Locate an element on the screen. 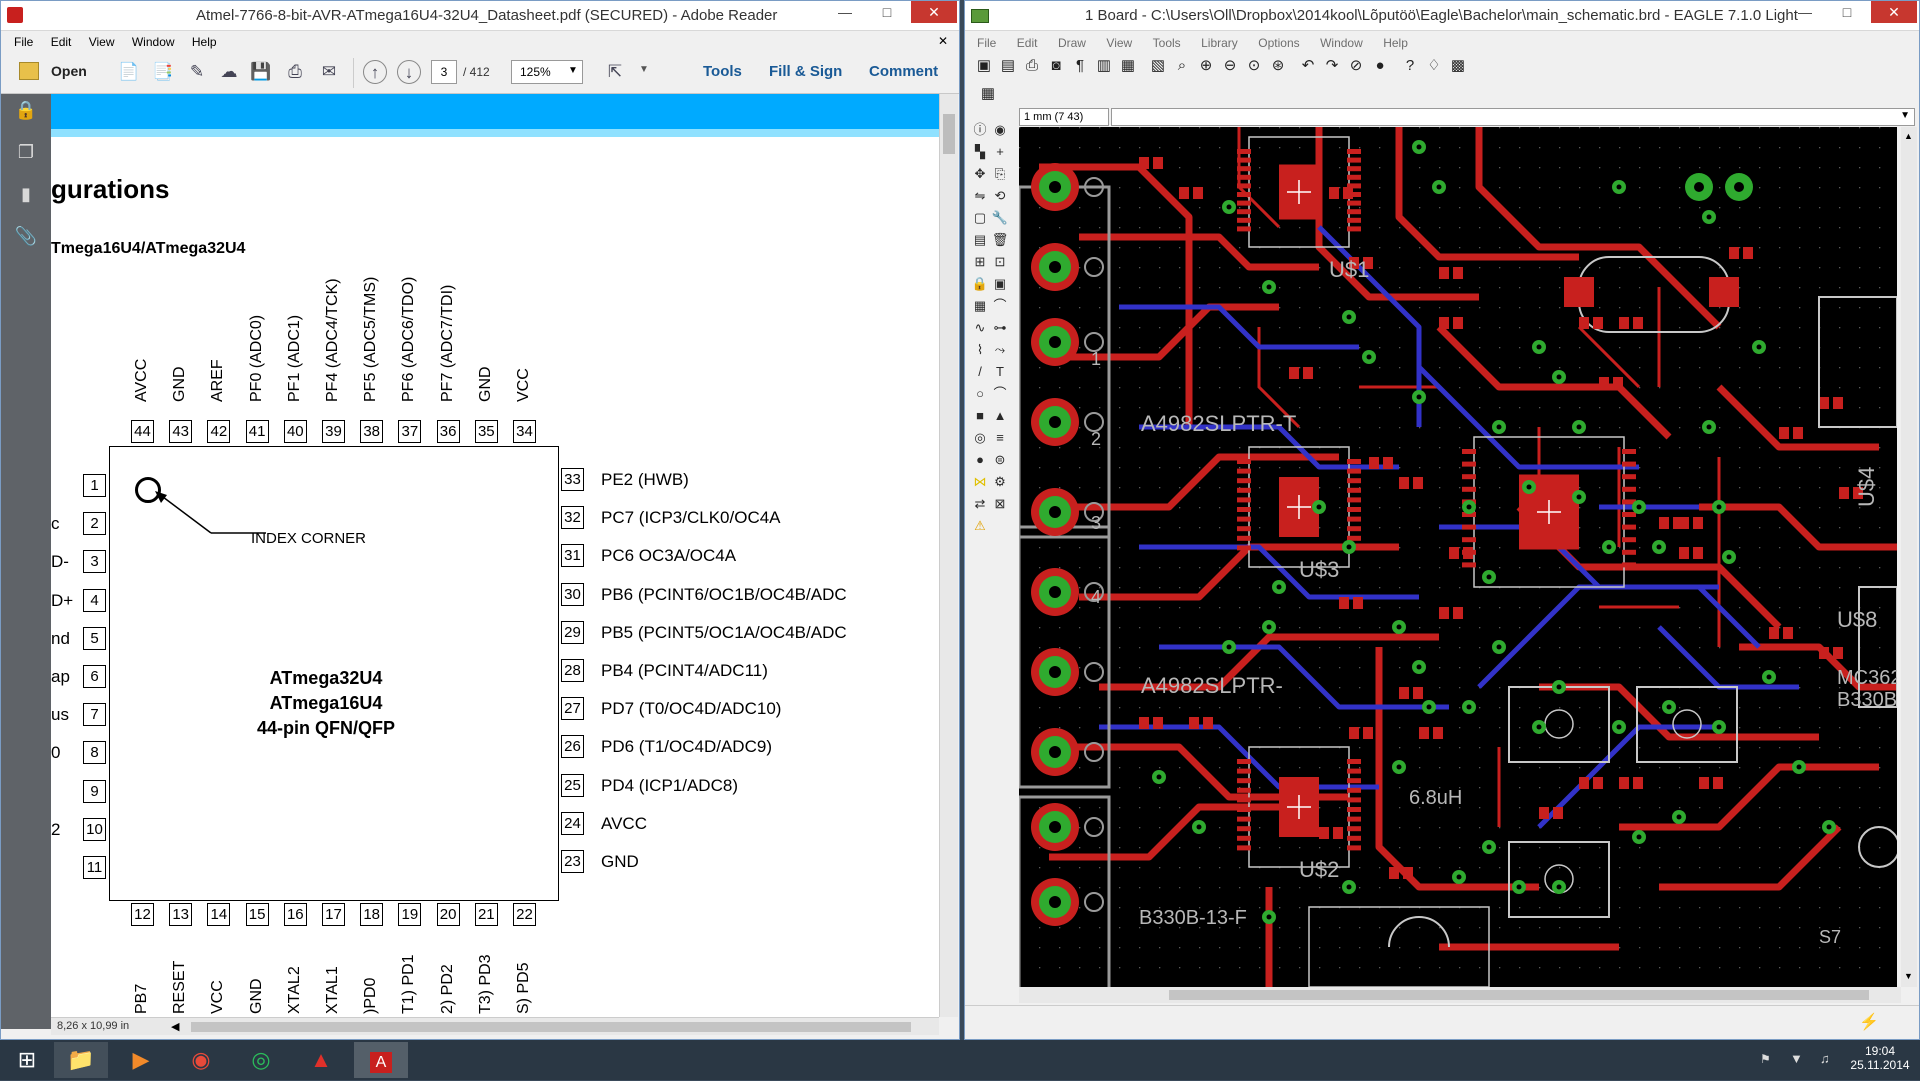 The width and height of the screenshot is (1920, 1081). page-number-input is located at coordinates (444, 72).